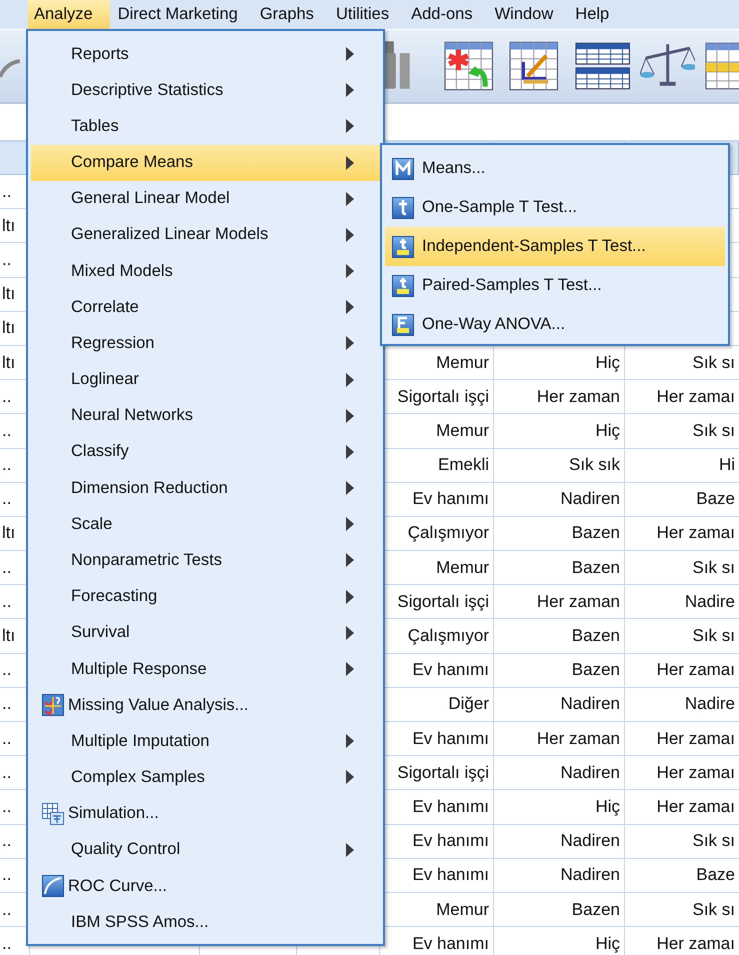  I want to click on table-cell: Emekli, so click(463, 465).